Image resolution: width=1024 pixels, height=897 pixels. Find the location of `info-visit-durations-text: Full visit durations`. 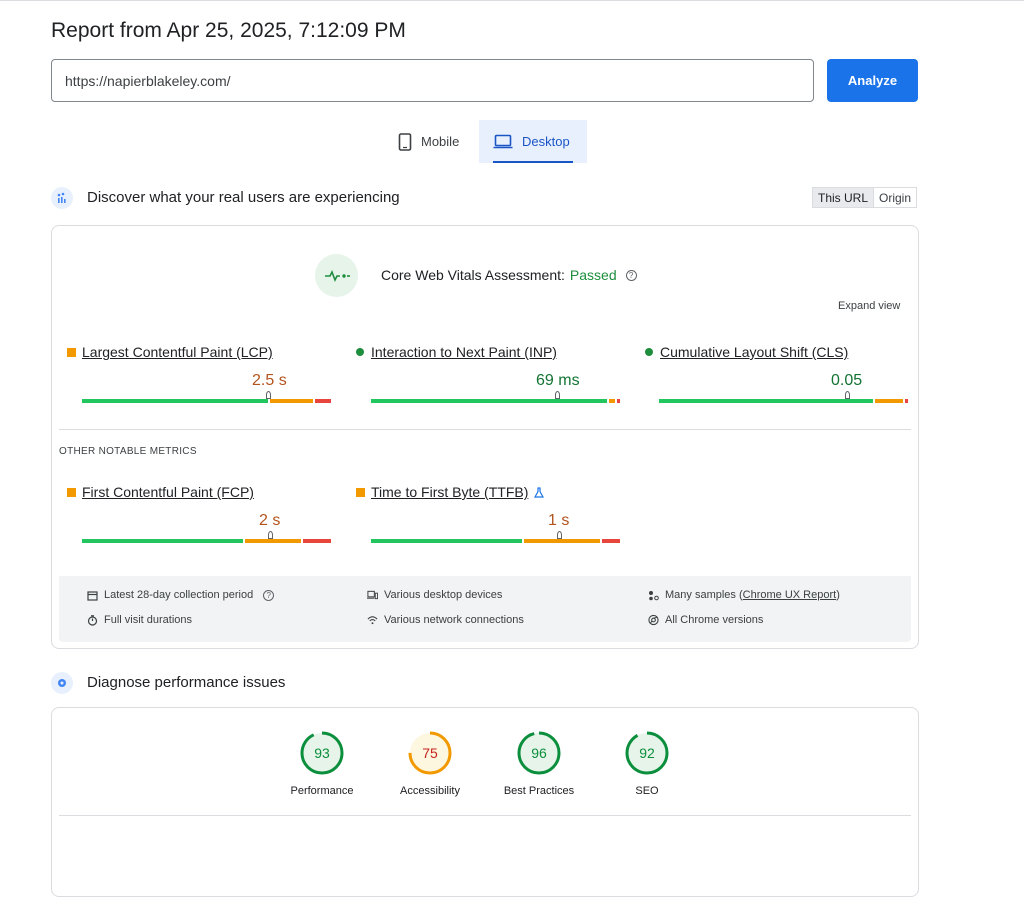

info-visit-durations-text: Full visit durations is located at coordinates (148, 620).